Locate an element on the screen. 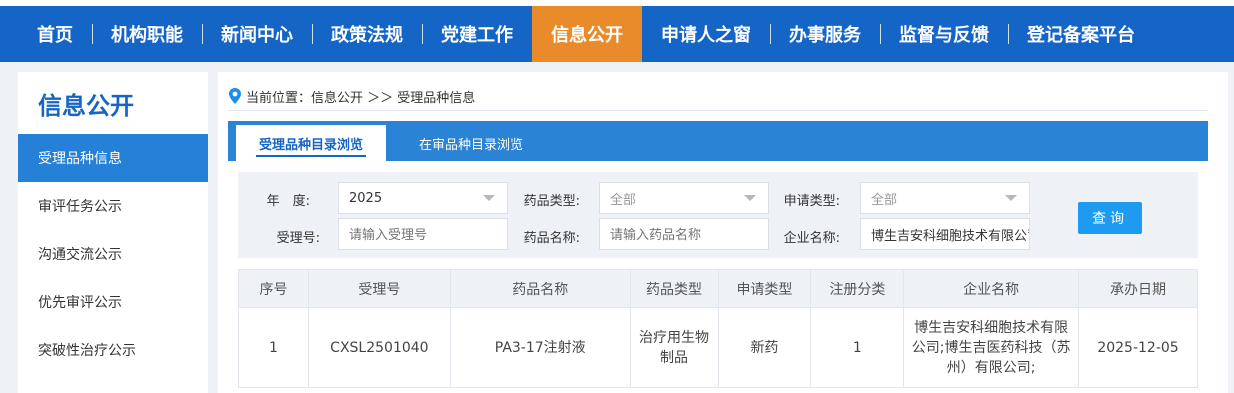  tab-bar: 受理品种目录浏览 在审品种目录浏览 is located at coordinates (718, 141).